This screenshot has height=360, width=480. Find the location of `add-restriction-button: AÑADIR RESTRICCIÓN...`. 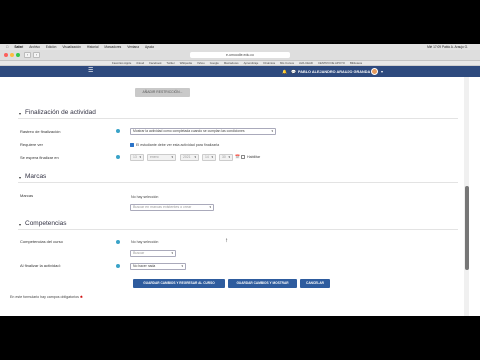

add-restriction-button: AÑADIR RESTRICCIÓN... is located at coordinates (162, 92).